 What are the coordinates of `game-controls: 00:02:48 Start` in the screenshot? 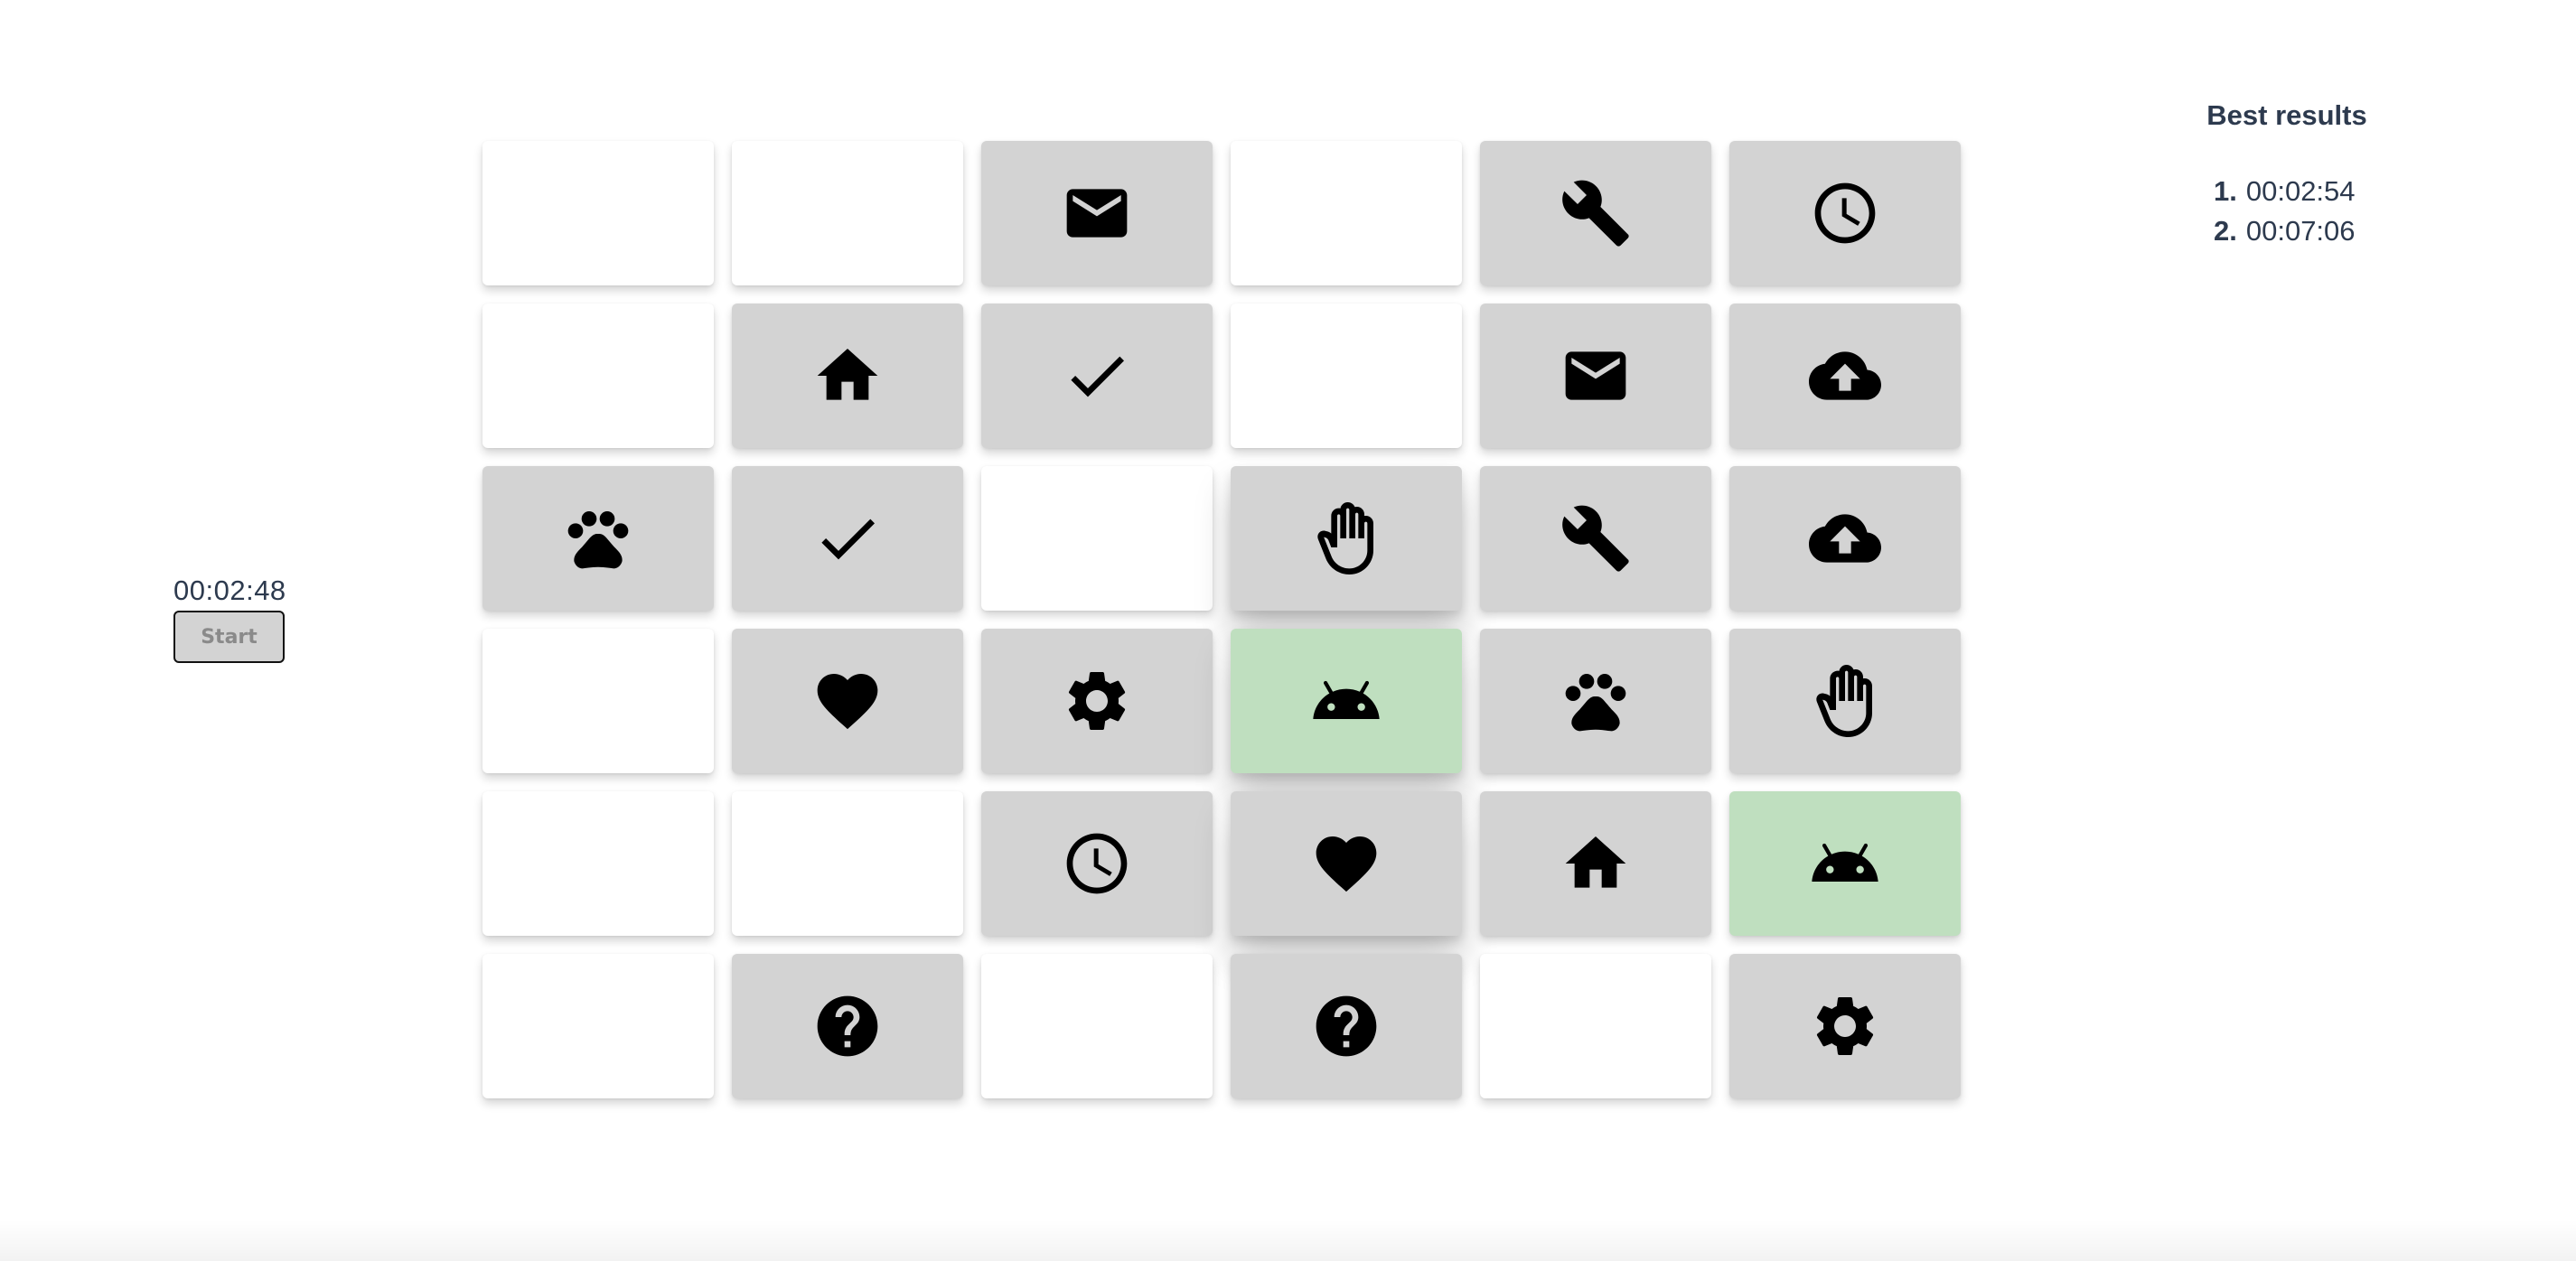 It's located at (236, 618).